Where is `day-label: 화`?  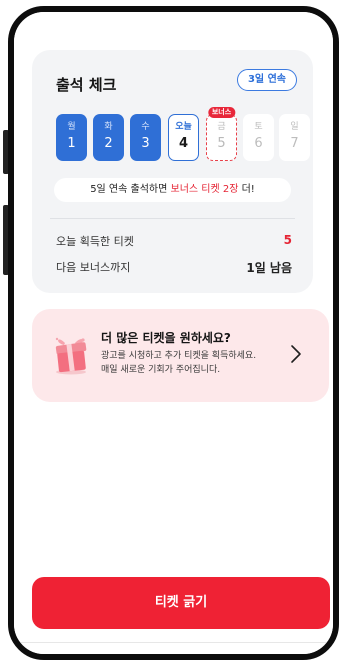 day-label: 화 is located at coordinates (108, 127).